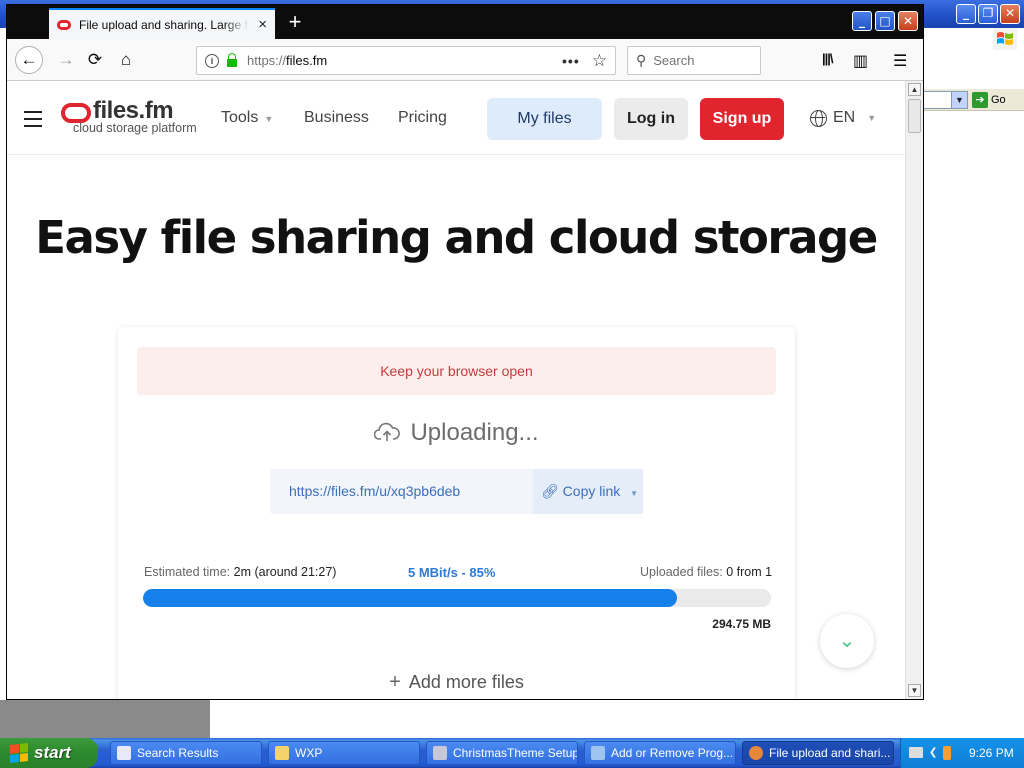  Describe the element at coordinates (307, 60) in the screenshot. I see `url-host: files.fm` at that location.